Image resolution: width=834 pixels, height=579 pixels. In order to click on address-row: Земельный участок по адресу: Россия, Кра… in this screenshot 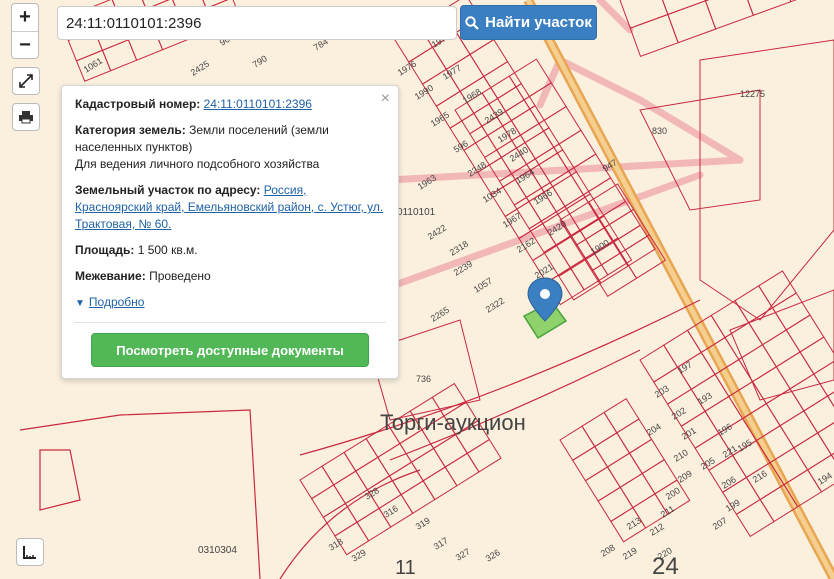, I will do `click(230, 207)`.